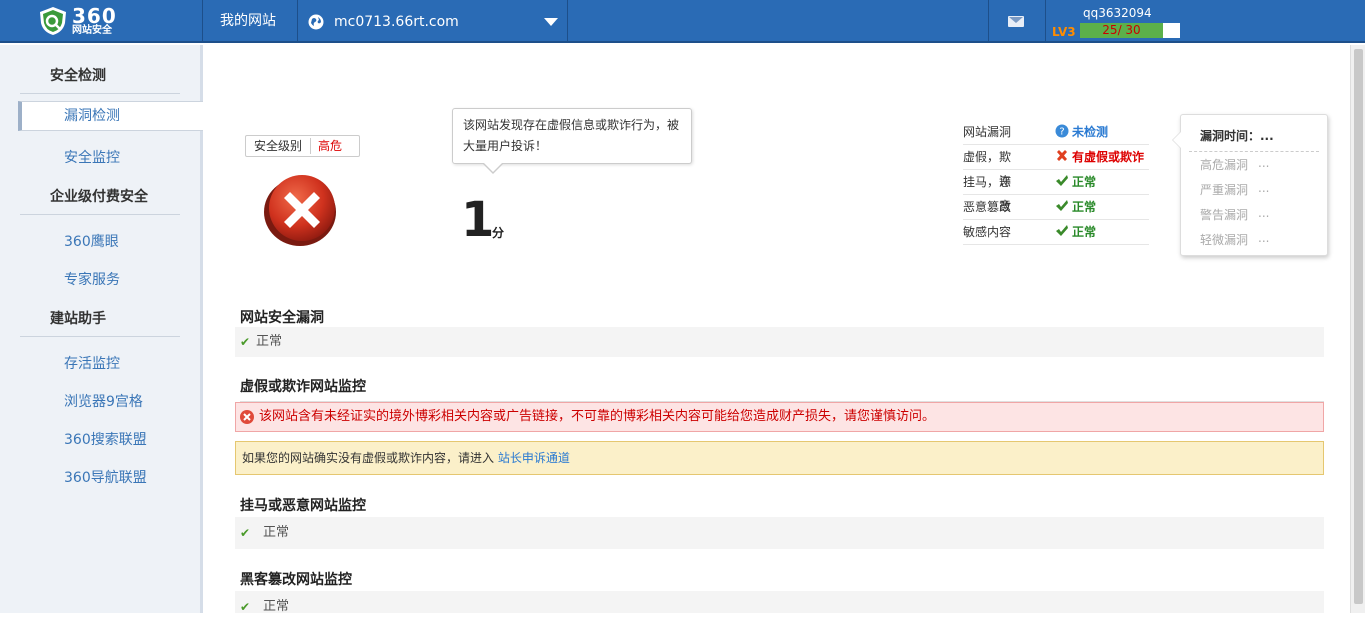  Describe the element at coordinates (248, 21) in the screenshot. I see `my-site-link: 我的网站` at that location.